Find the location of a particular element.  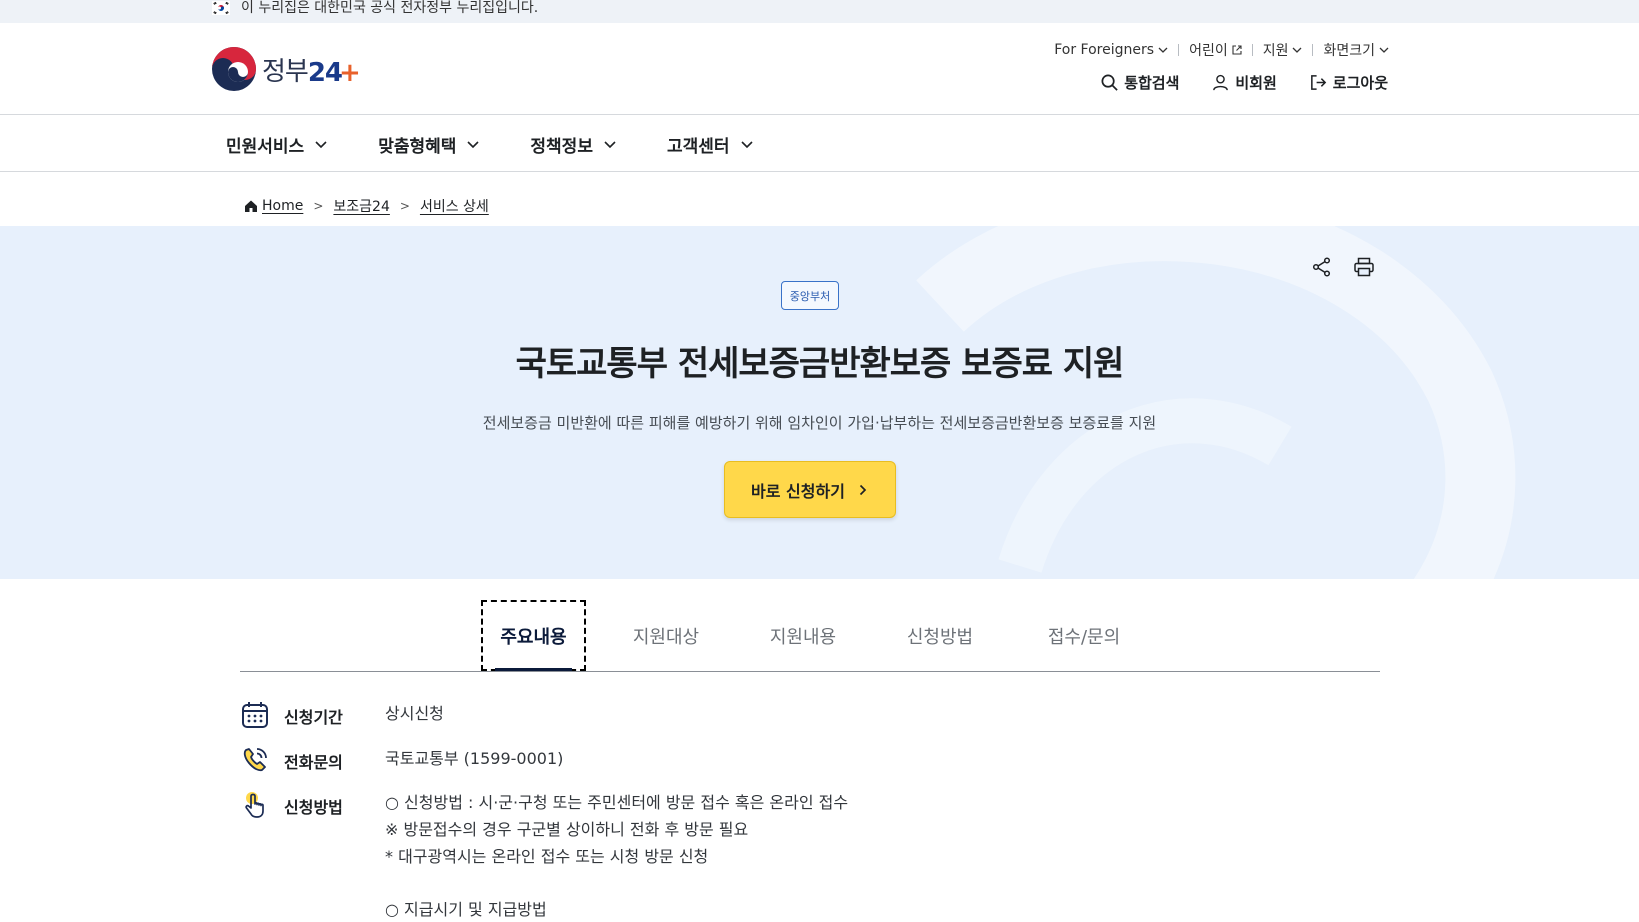

apply-now-button: 바로 신청하기 is located at coordinates (810, 489).